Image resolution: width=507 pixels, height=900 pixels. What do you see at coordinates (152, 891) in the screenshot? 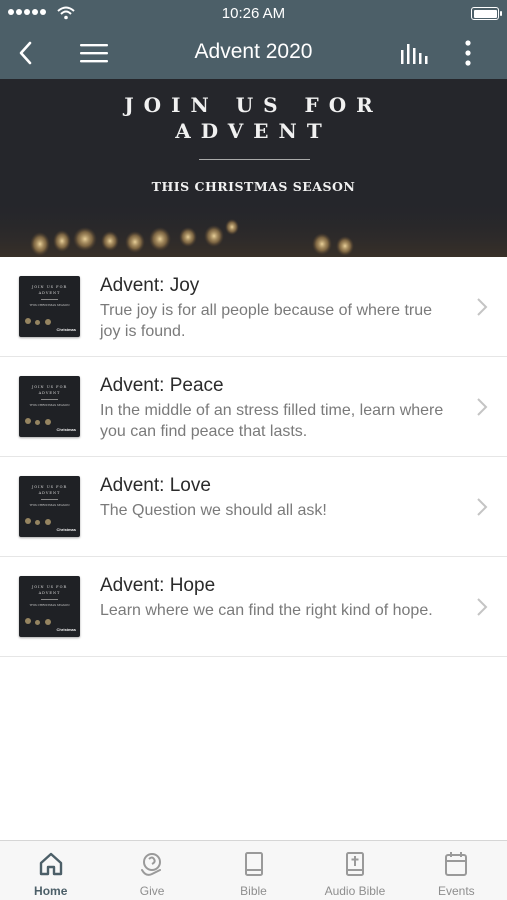
I see `tab-label: Give` at bounding box center [152, 891].